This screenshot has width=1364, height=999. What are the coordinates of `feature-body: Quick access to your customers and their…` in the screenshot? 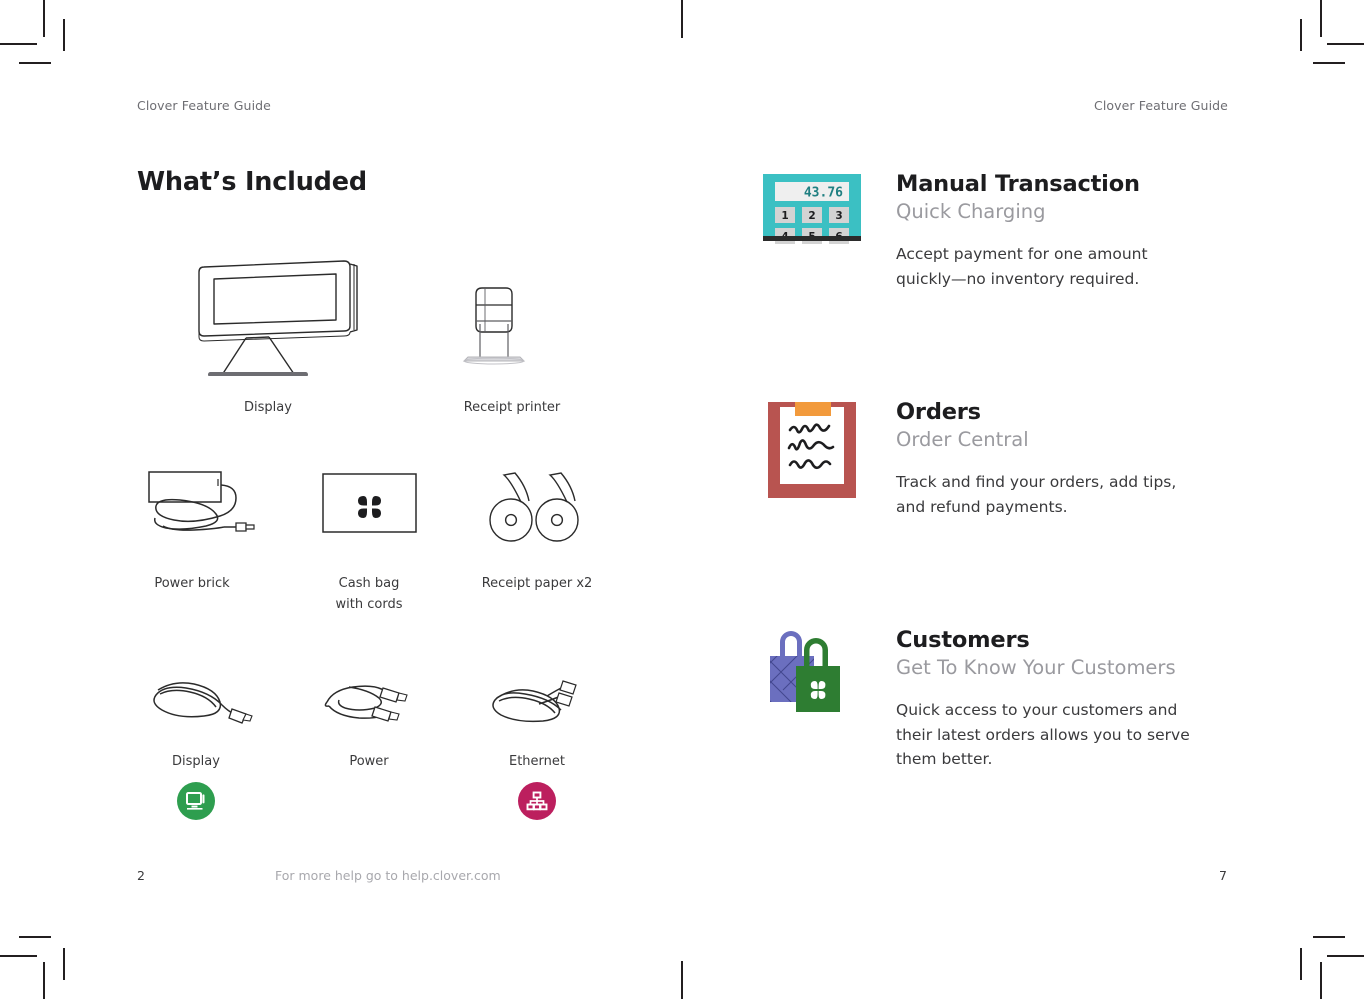 It's located at (1043, 735).